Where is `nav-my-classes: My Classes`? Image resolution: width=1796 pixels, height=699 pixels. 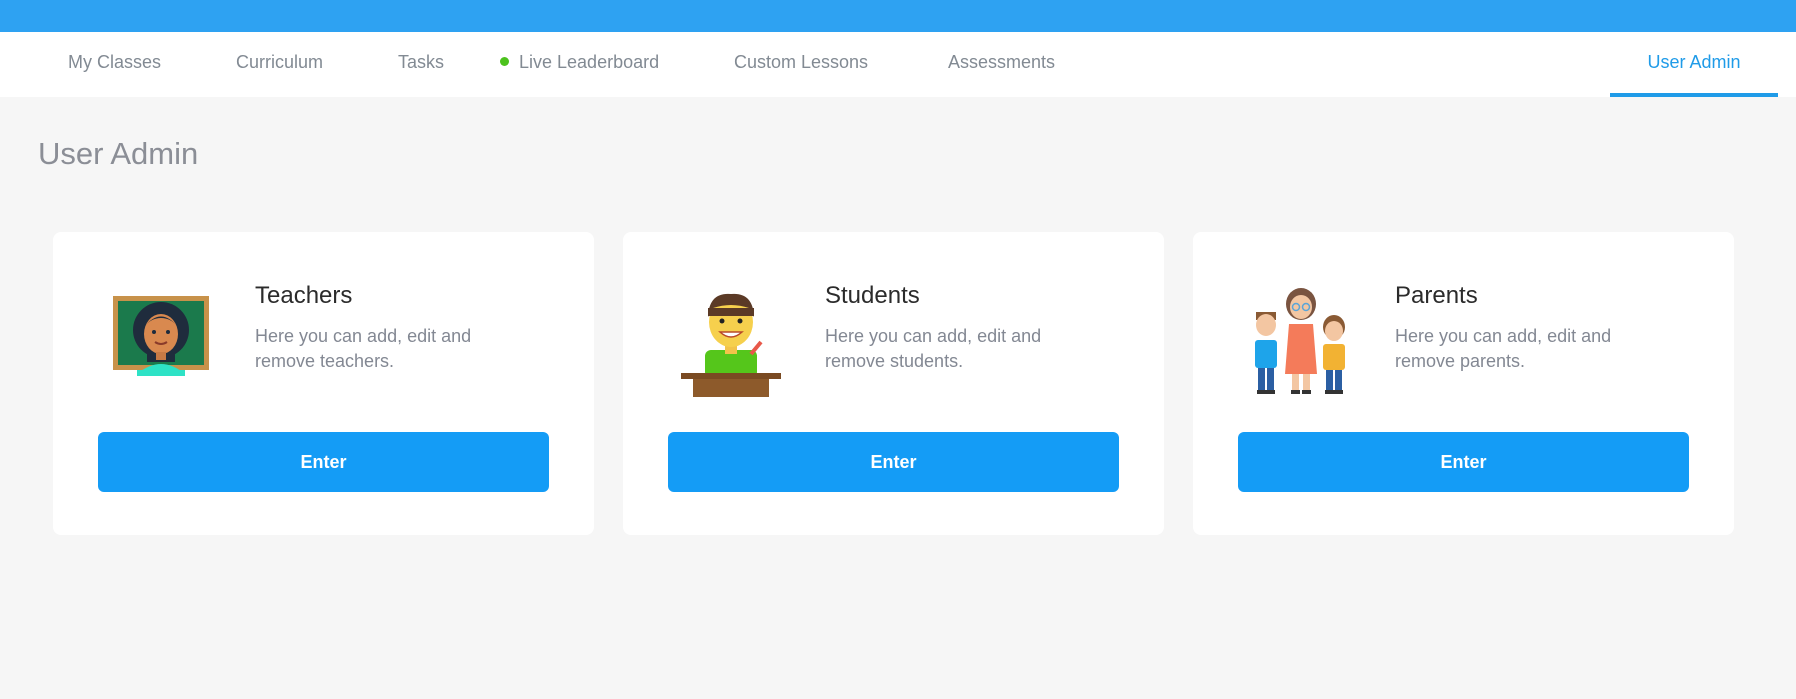 nav-my-classes: My Classes is located at coordinates (114, 64).